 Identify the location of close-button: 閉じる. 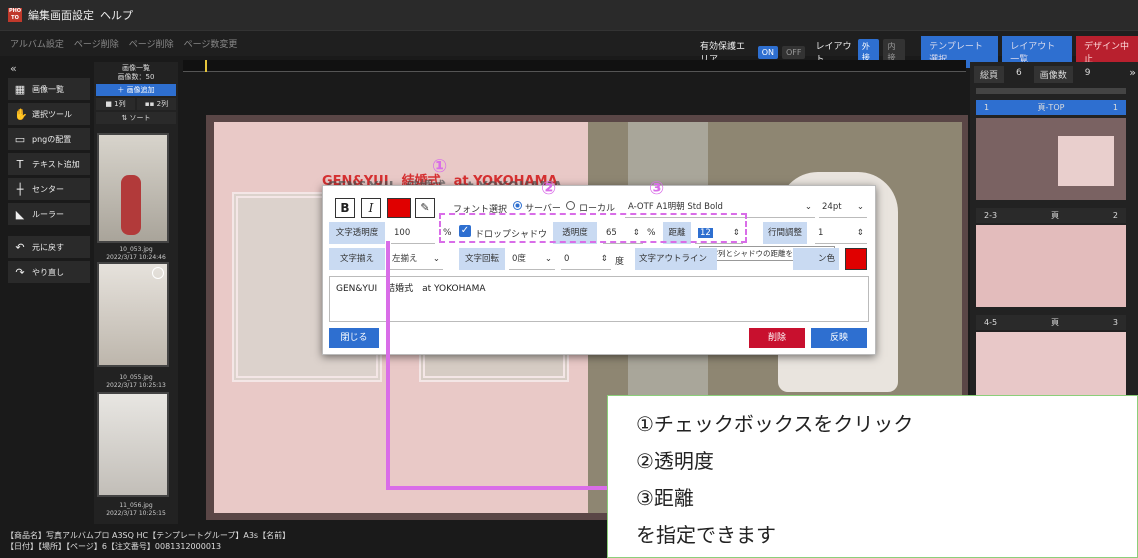
(354, 338).